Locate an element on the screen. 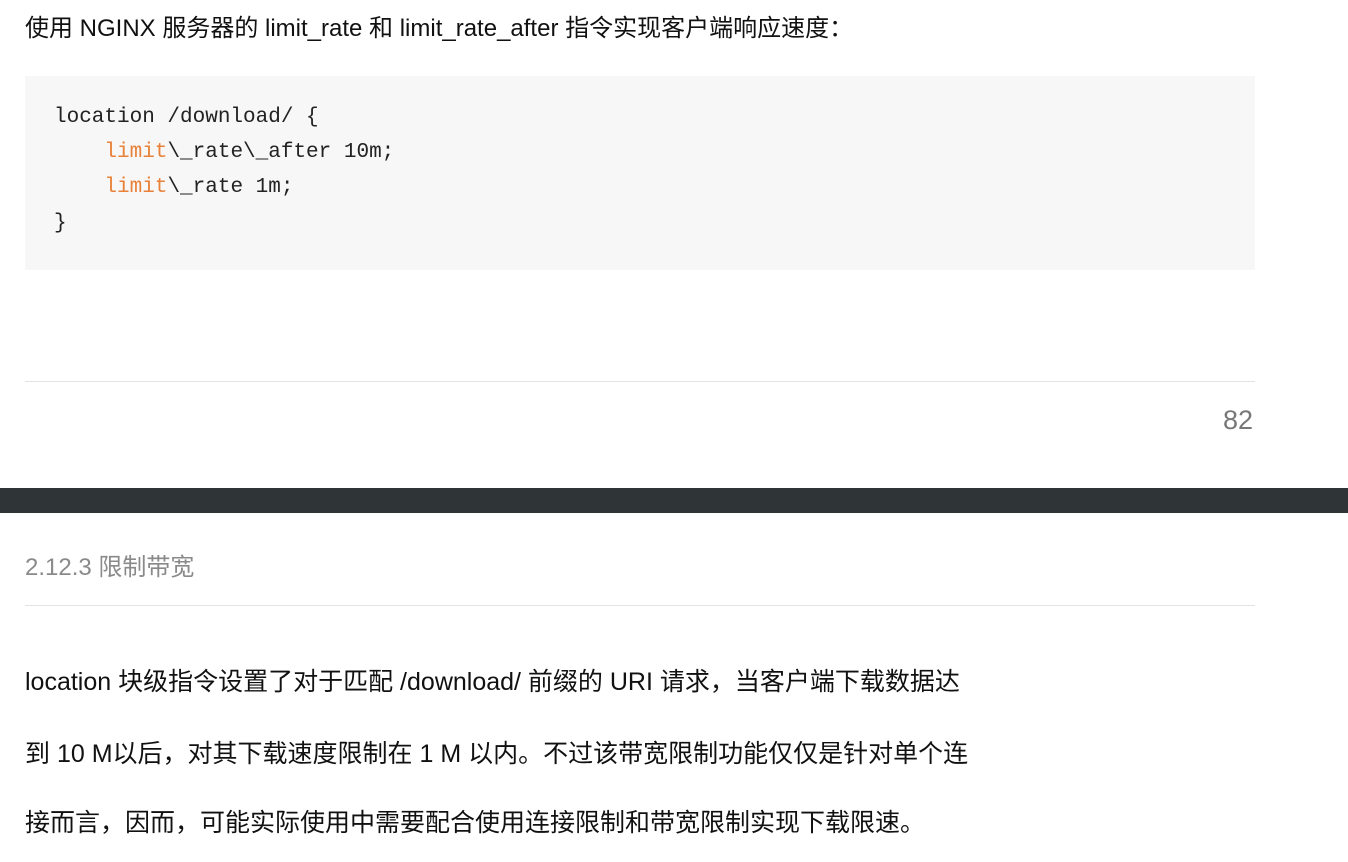 The image size is (1348, 862). code-line-close-brace: } is located at coordinates (60, 223).